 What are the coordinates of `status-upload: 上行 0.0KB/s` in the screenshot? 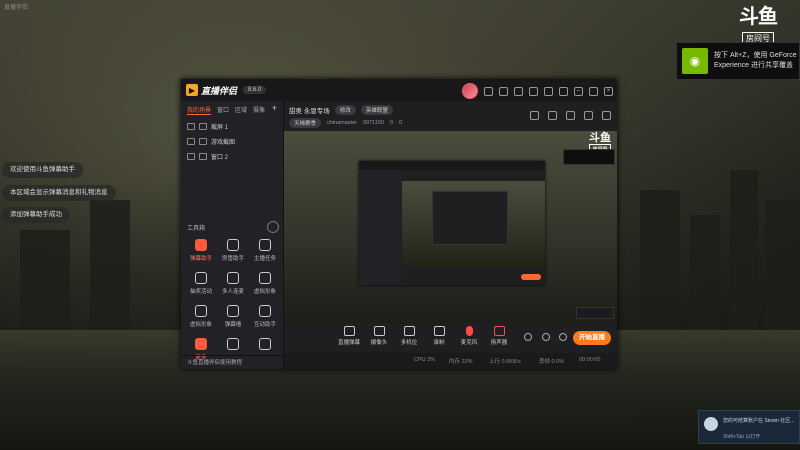 It's located at (505, 362).